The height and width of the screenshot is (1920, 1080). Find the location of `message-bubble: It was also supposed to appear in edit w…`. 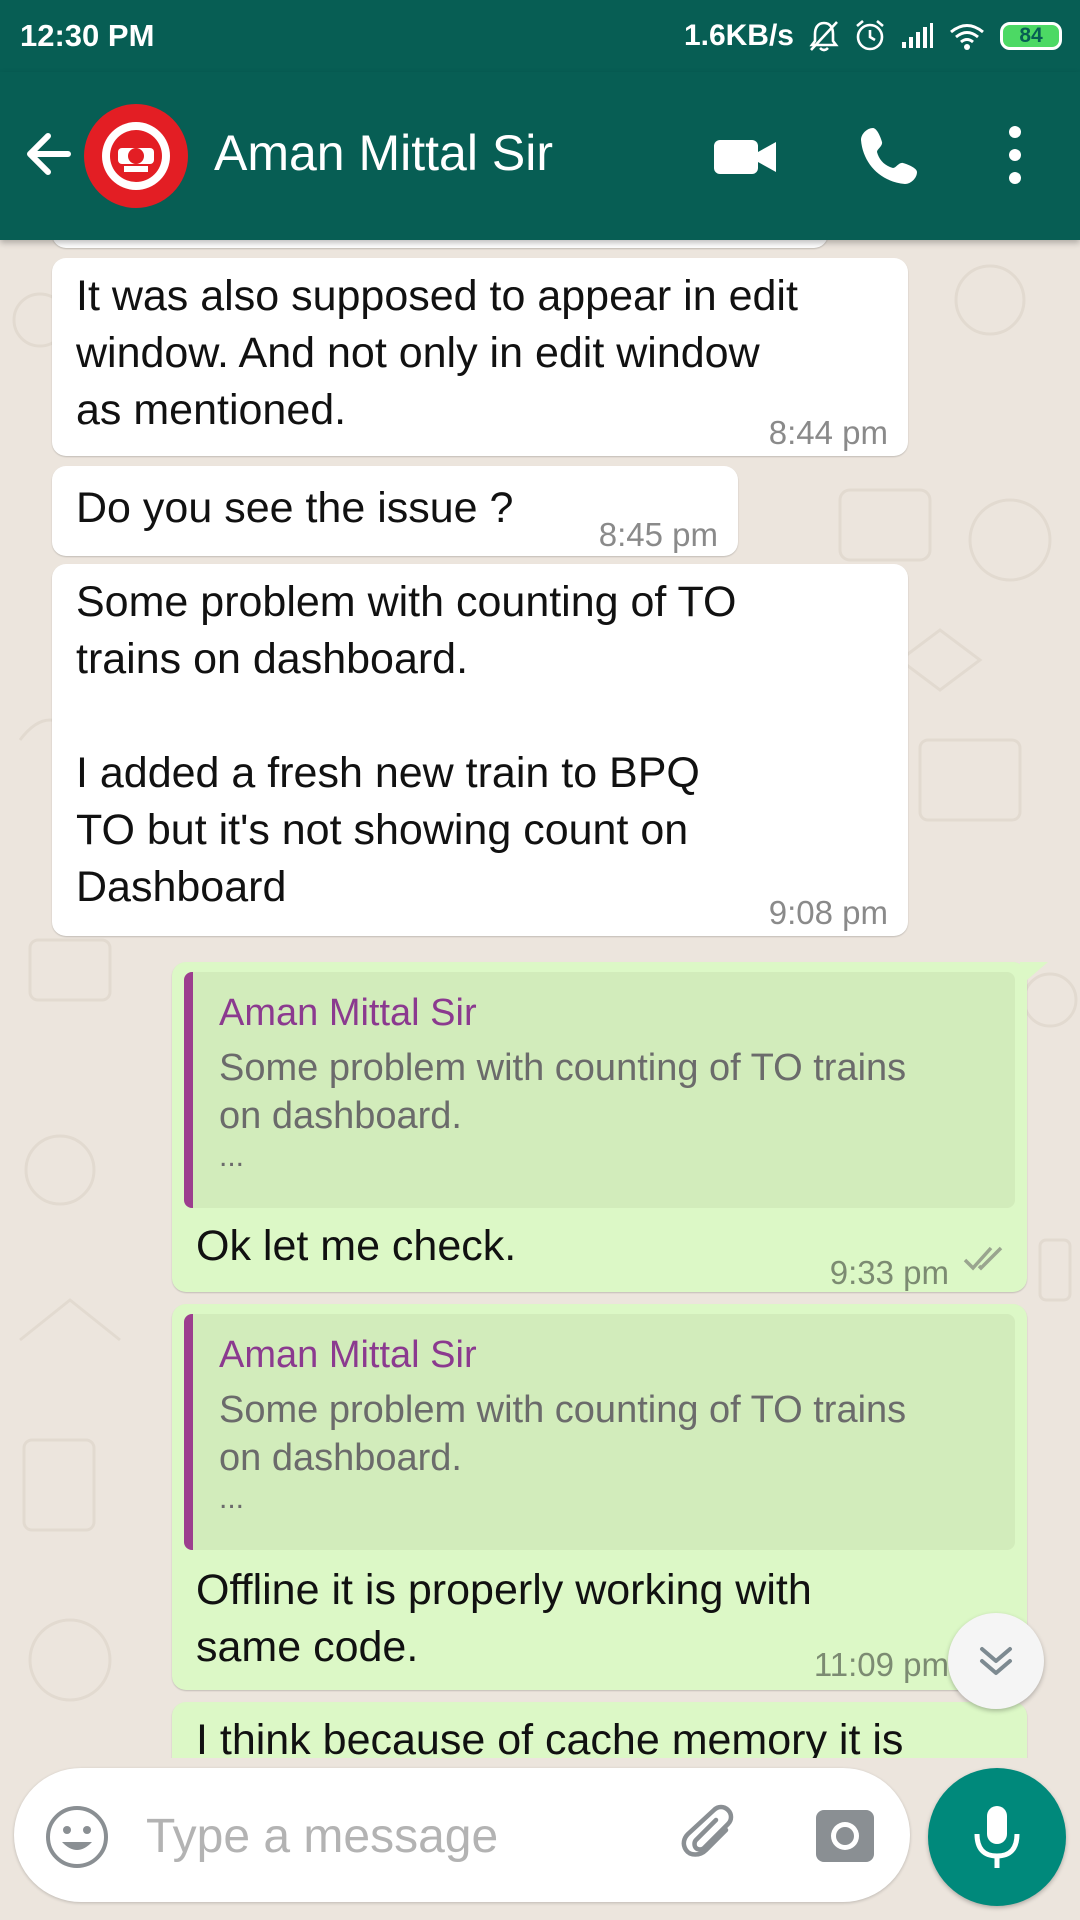

message-bubble: It was also supposed to appear in edit w… is located at coordinates (480, 357).